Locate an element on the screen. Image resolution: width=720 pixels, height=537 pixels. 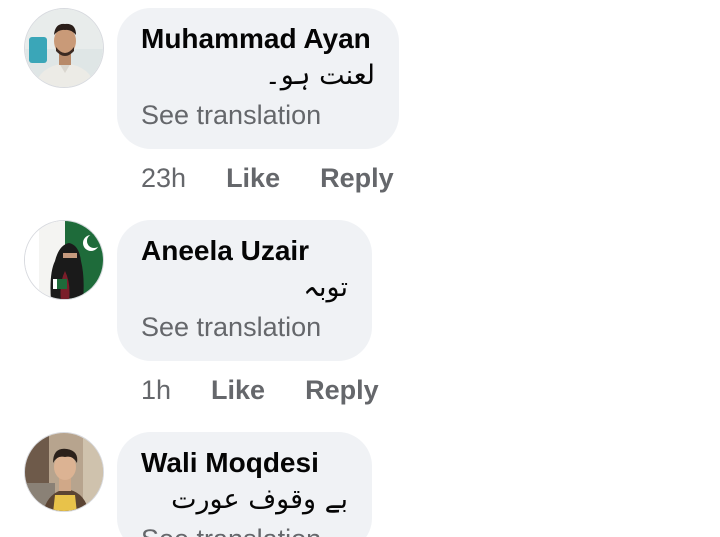
comment-author: Muhammad Ayan is located at coordinates (258, 39).